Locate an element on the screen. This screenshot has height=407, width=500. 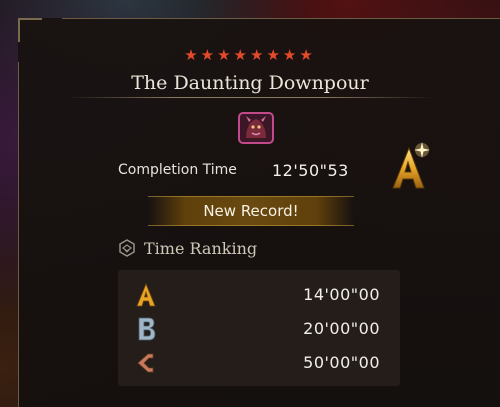
title-divider is located at coordinates (250, 97).